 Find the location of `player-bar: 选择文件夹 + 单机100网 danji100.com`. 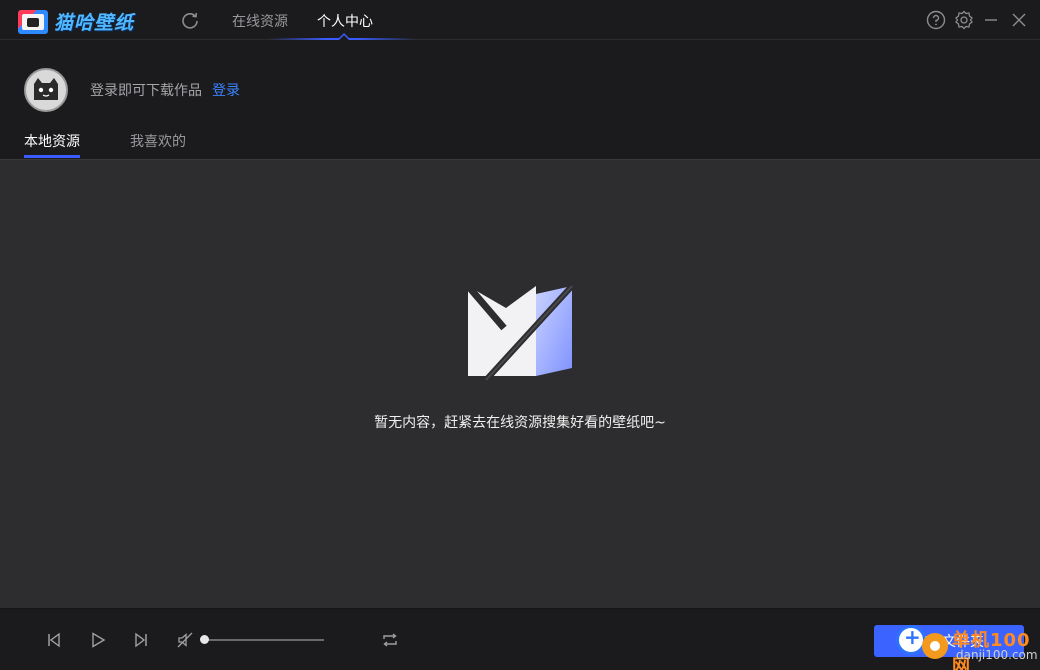

player-bar: 选择文件夹 + 单机100网 danji100.com is located at coordinates (520, 639).